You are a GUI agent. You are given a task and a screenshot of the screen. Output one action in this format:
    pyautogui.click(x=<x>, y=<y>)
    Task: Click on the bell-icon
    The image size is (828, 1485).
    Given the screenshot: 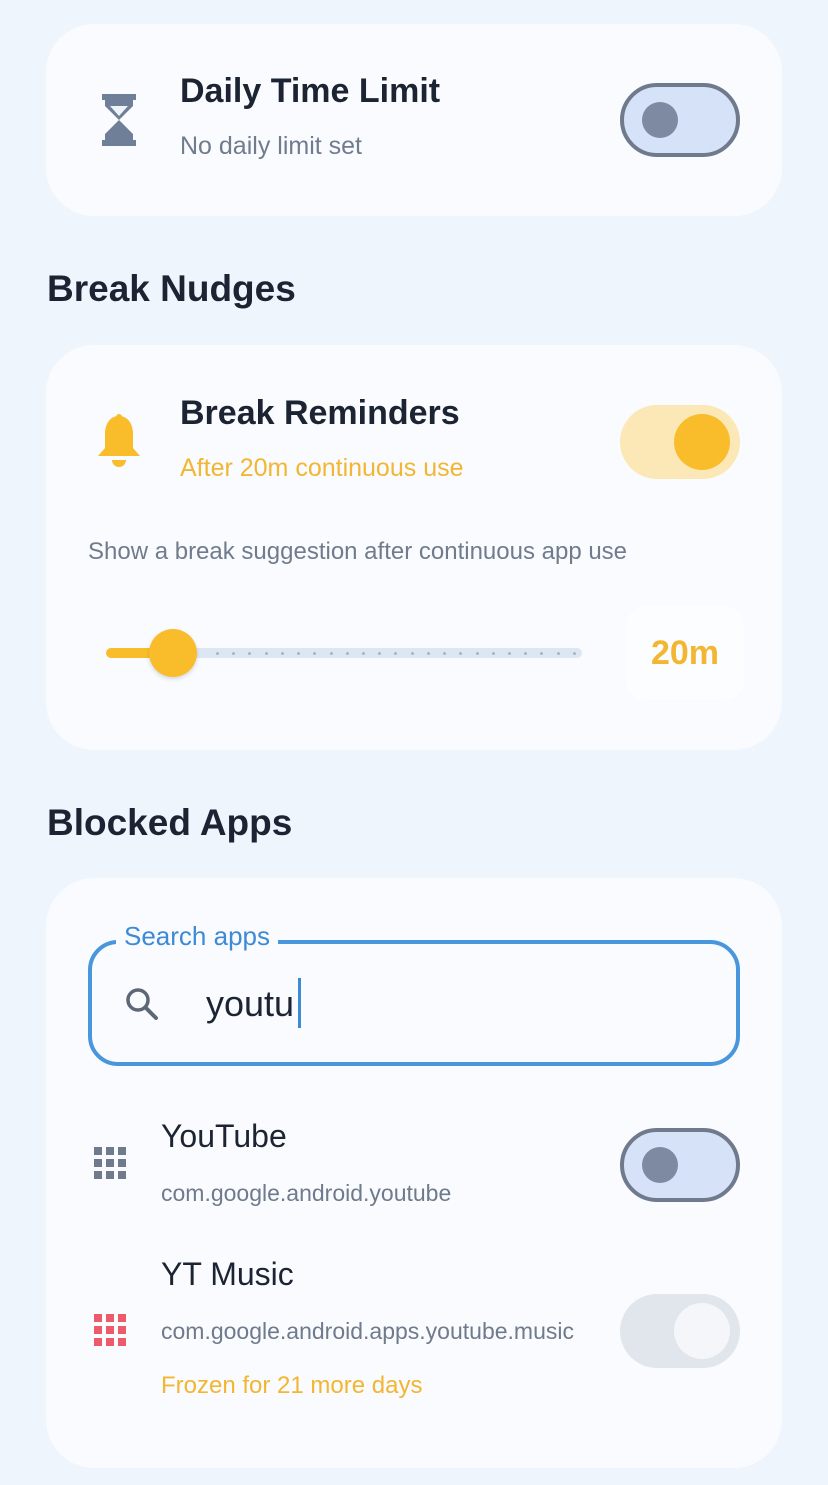 What is the action you would take?
    pyautogui.click(x=119, y=444)
    